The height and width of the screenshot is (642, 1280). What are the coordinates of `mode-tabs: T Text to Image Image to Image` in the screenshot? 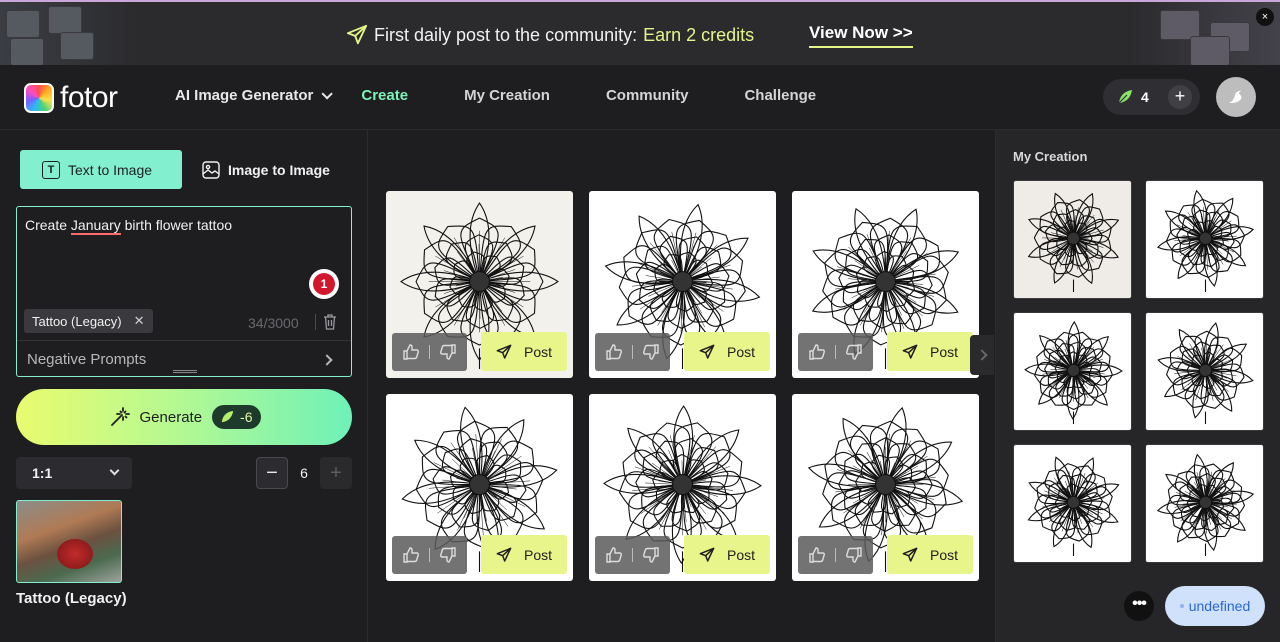 It's located at (186, 169).